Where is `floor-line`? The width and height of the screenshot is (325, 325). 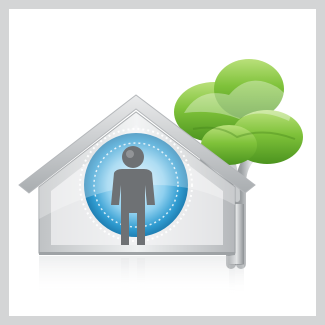 floor-line is located at coordinates (137, 253).